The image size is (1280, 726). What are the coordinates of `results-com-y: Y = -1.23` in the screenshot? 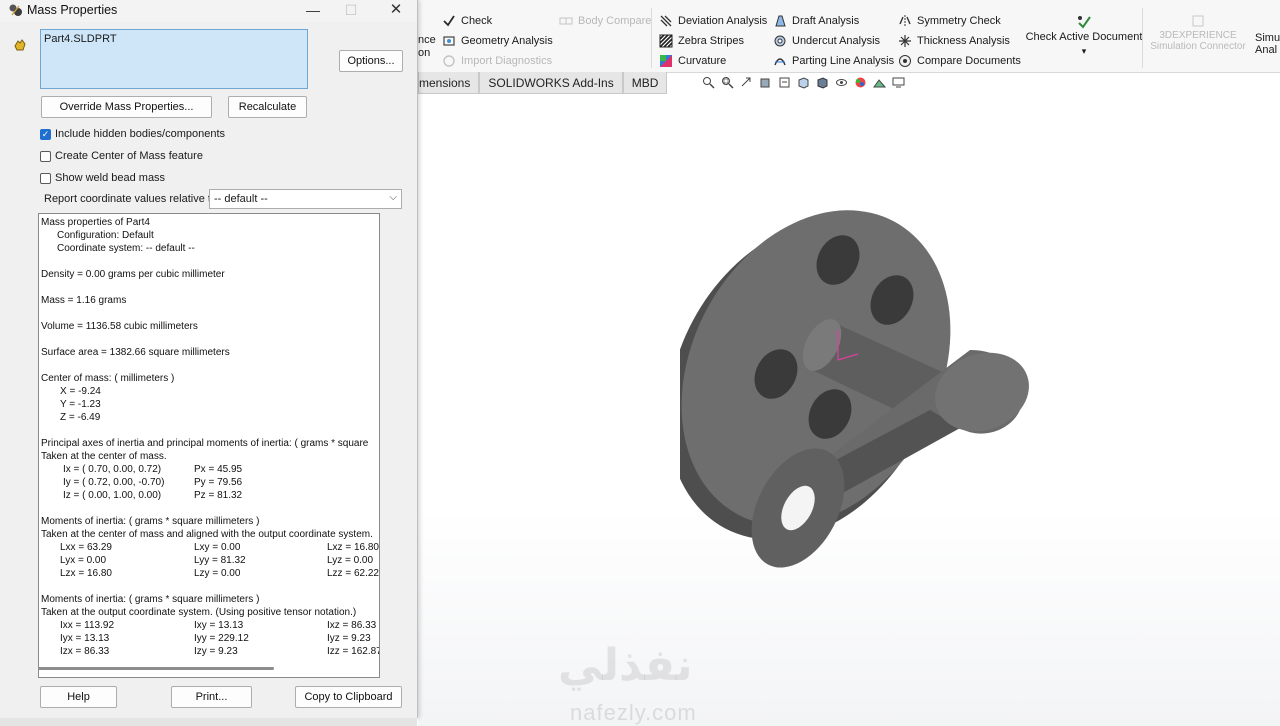 It's located at (80, 404).